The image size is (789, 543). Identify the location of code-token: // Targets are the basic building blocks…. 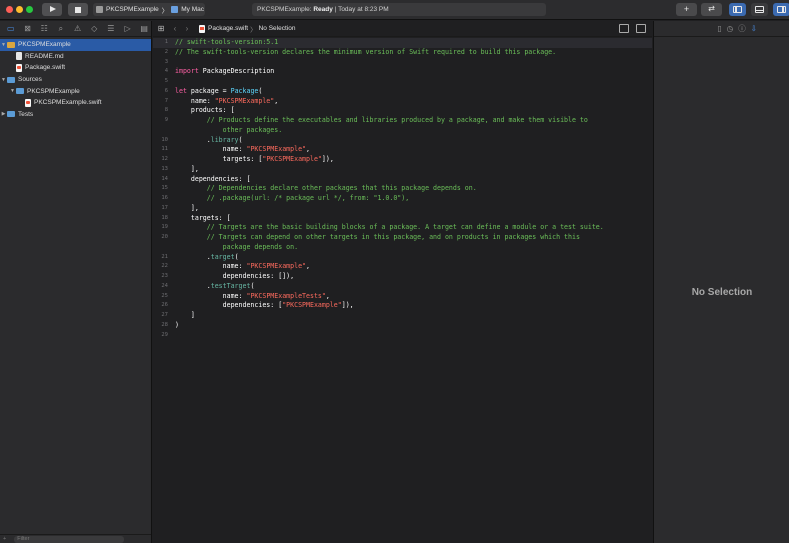
(389, 227).